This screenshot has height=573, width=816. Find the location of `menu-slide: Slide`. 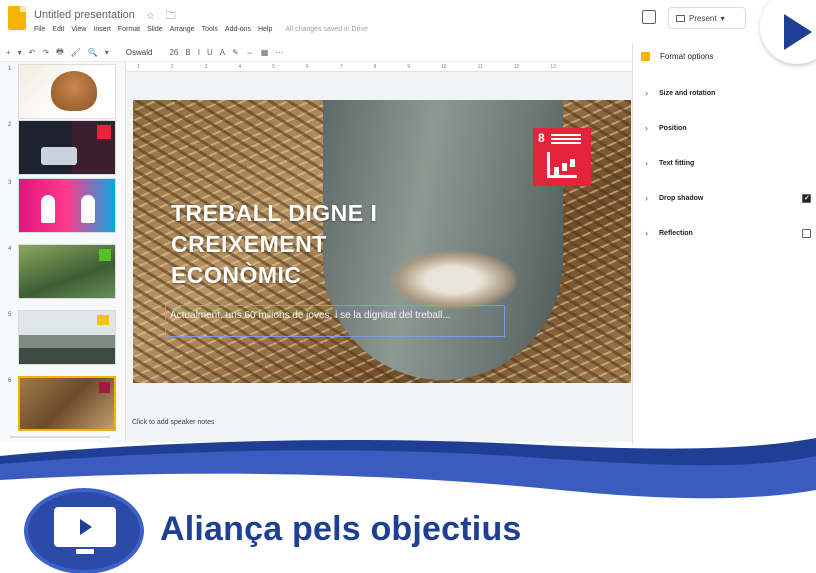

menu-slide: Slide is located at coordinates (155, 29).